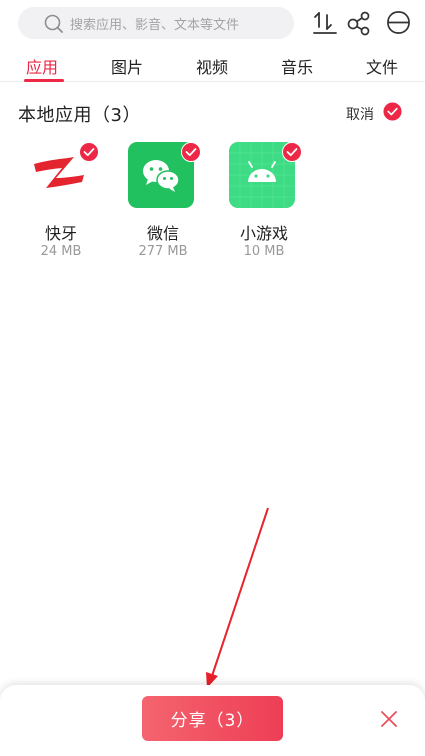 The width and height of the screenshot is (425, 756). What do you see at coordinates (53, 23) in the screenshot?
I see `search-icon` at bounding box center [53, 23].